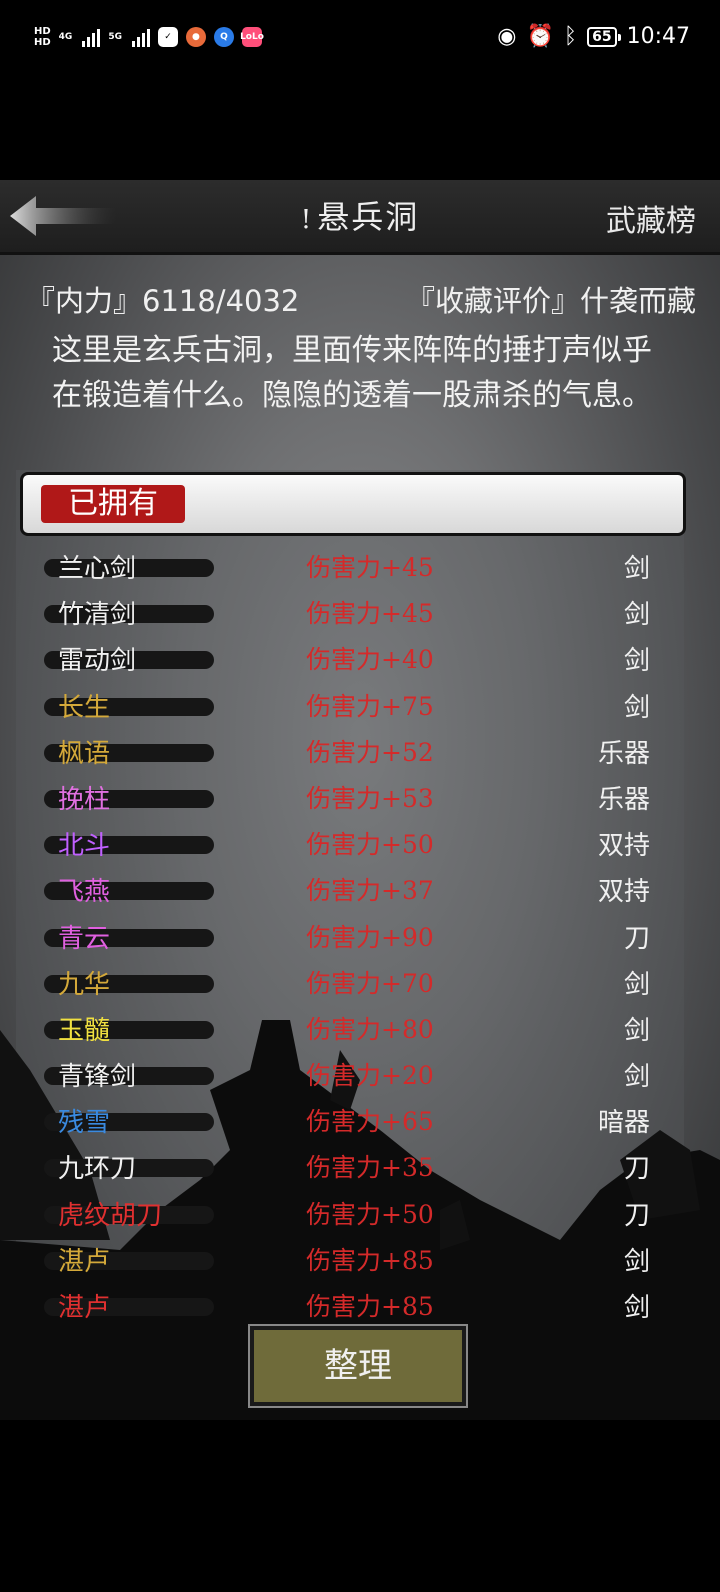  I want to click on weapon-name: 残雪, so click(84, 1123).